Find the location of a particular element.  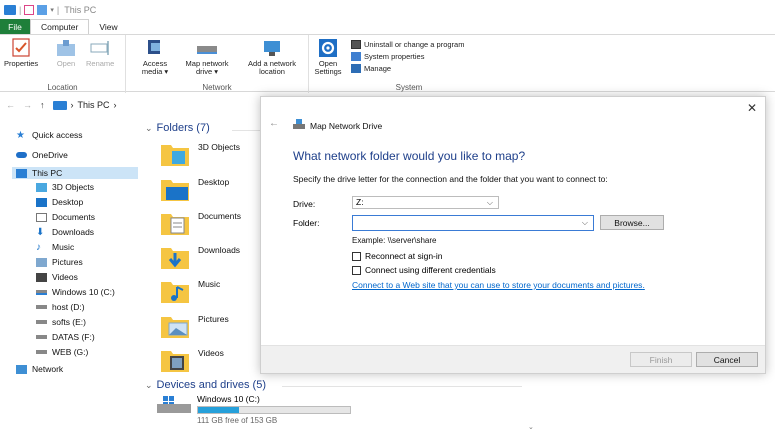

properties-button: Properties is located at coordinates (21, 53).